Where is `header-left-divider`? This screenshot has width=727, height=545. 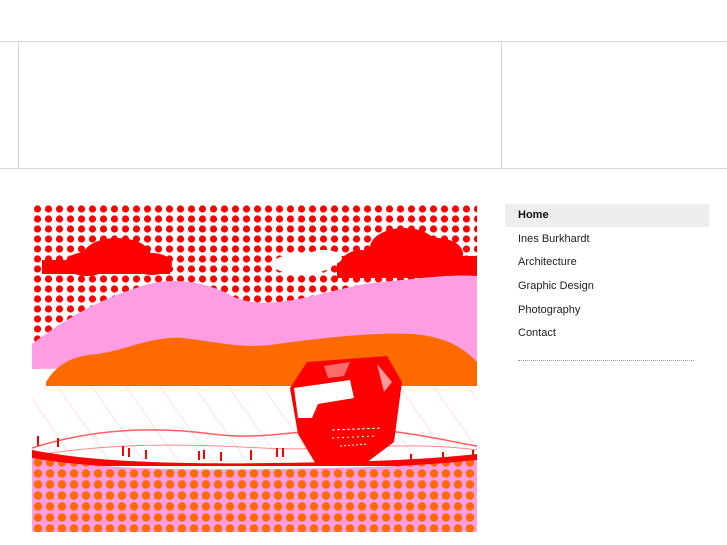
header-left-divider is located at coordinates (18, 104).